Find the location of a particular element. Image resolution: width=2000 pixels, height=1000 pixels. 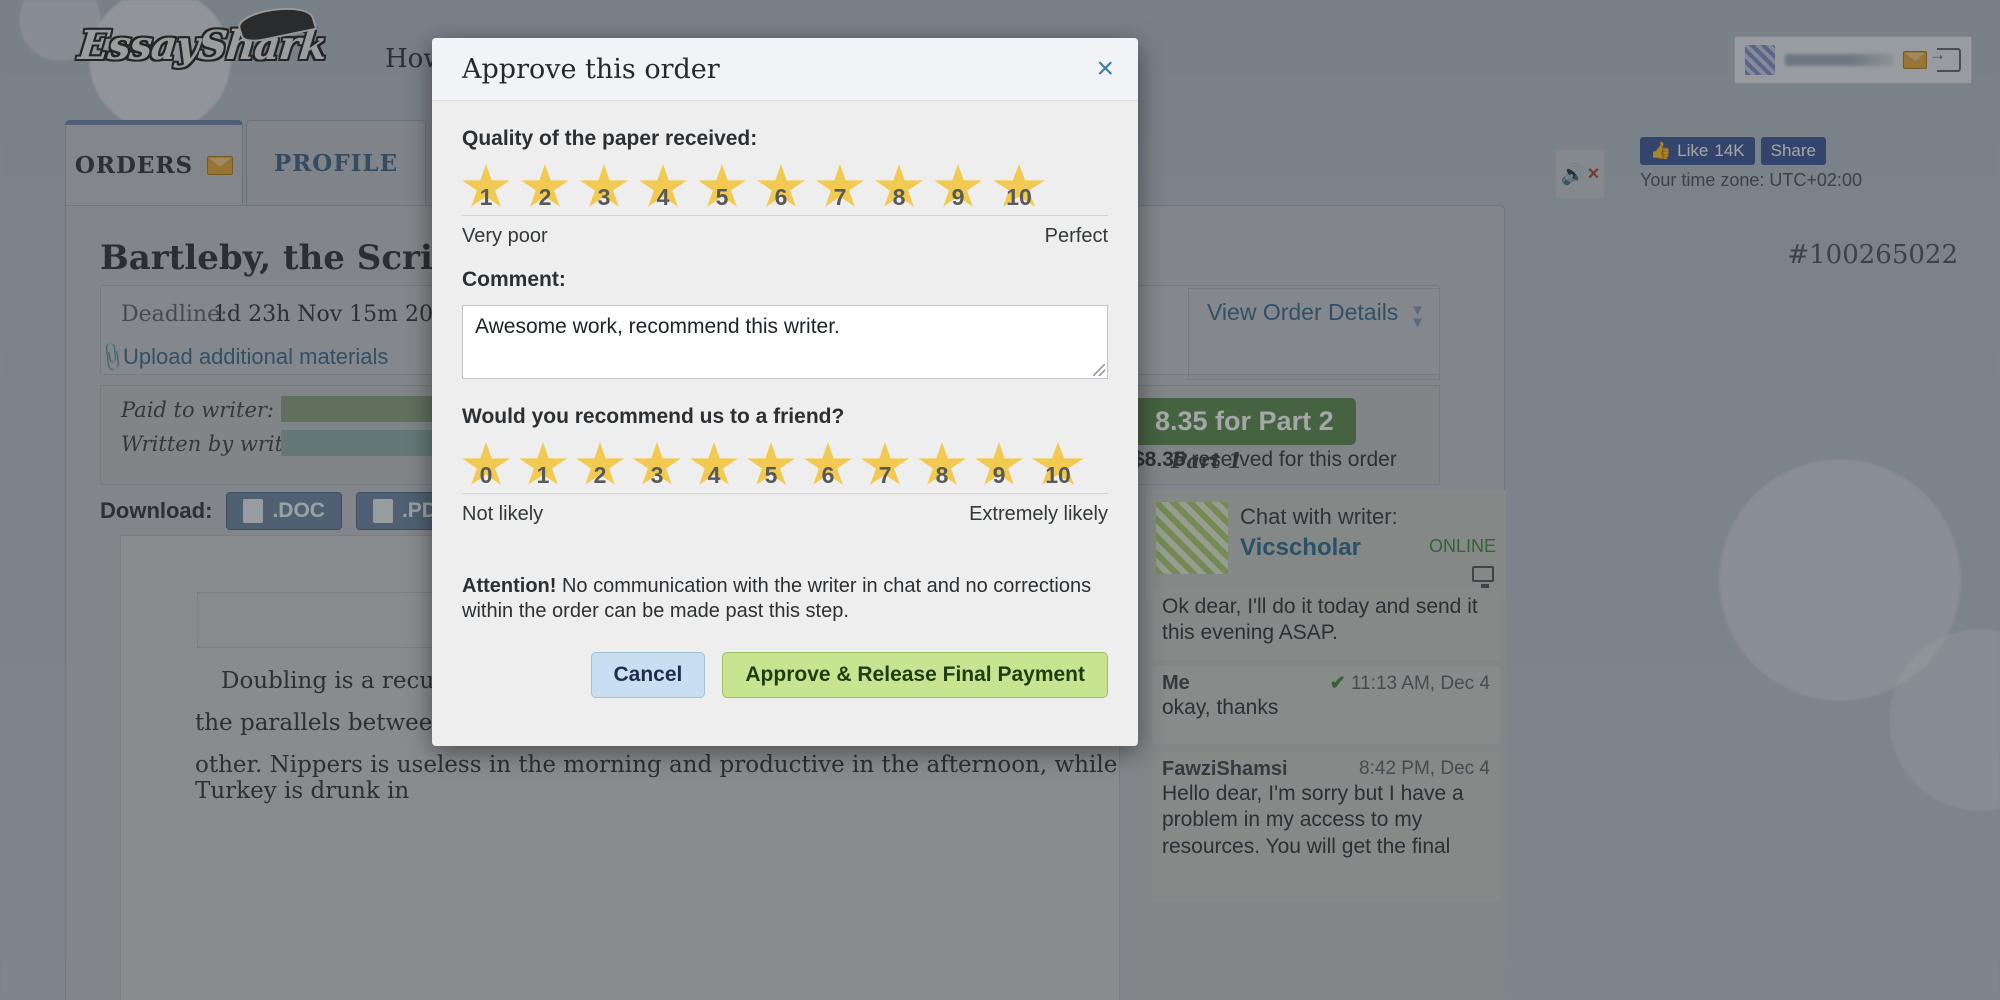

comment-input is located at coordinates (785, 342).